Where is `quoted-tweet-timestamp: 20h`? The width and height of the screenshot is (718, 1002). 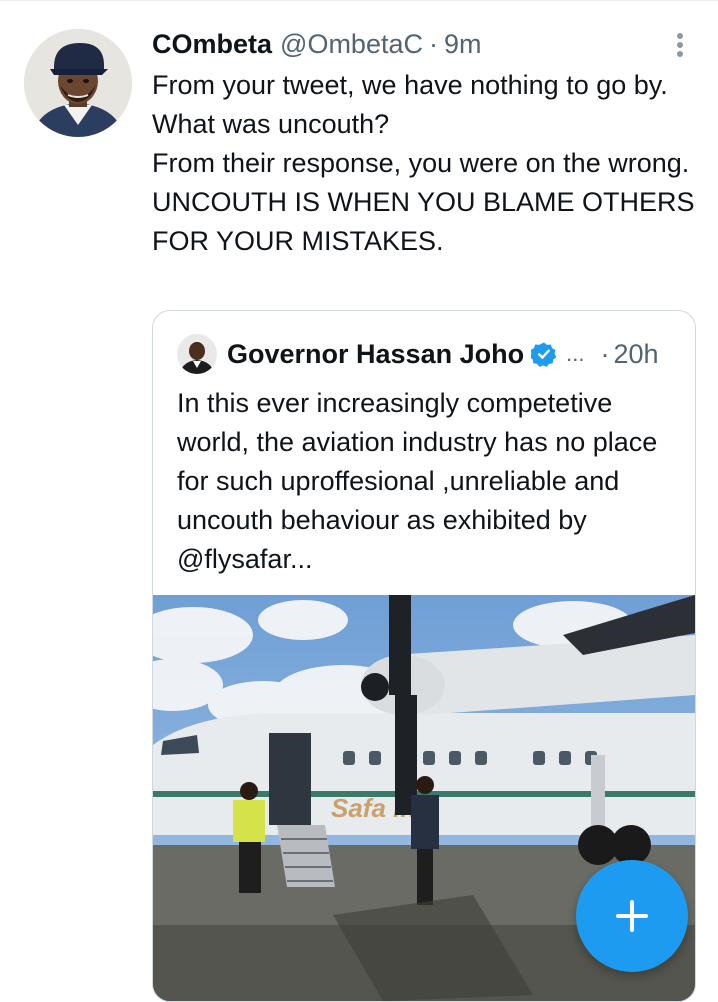
quoted-tweet-timestamp: 20h is located at coordinates (635, 354).